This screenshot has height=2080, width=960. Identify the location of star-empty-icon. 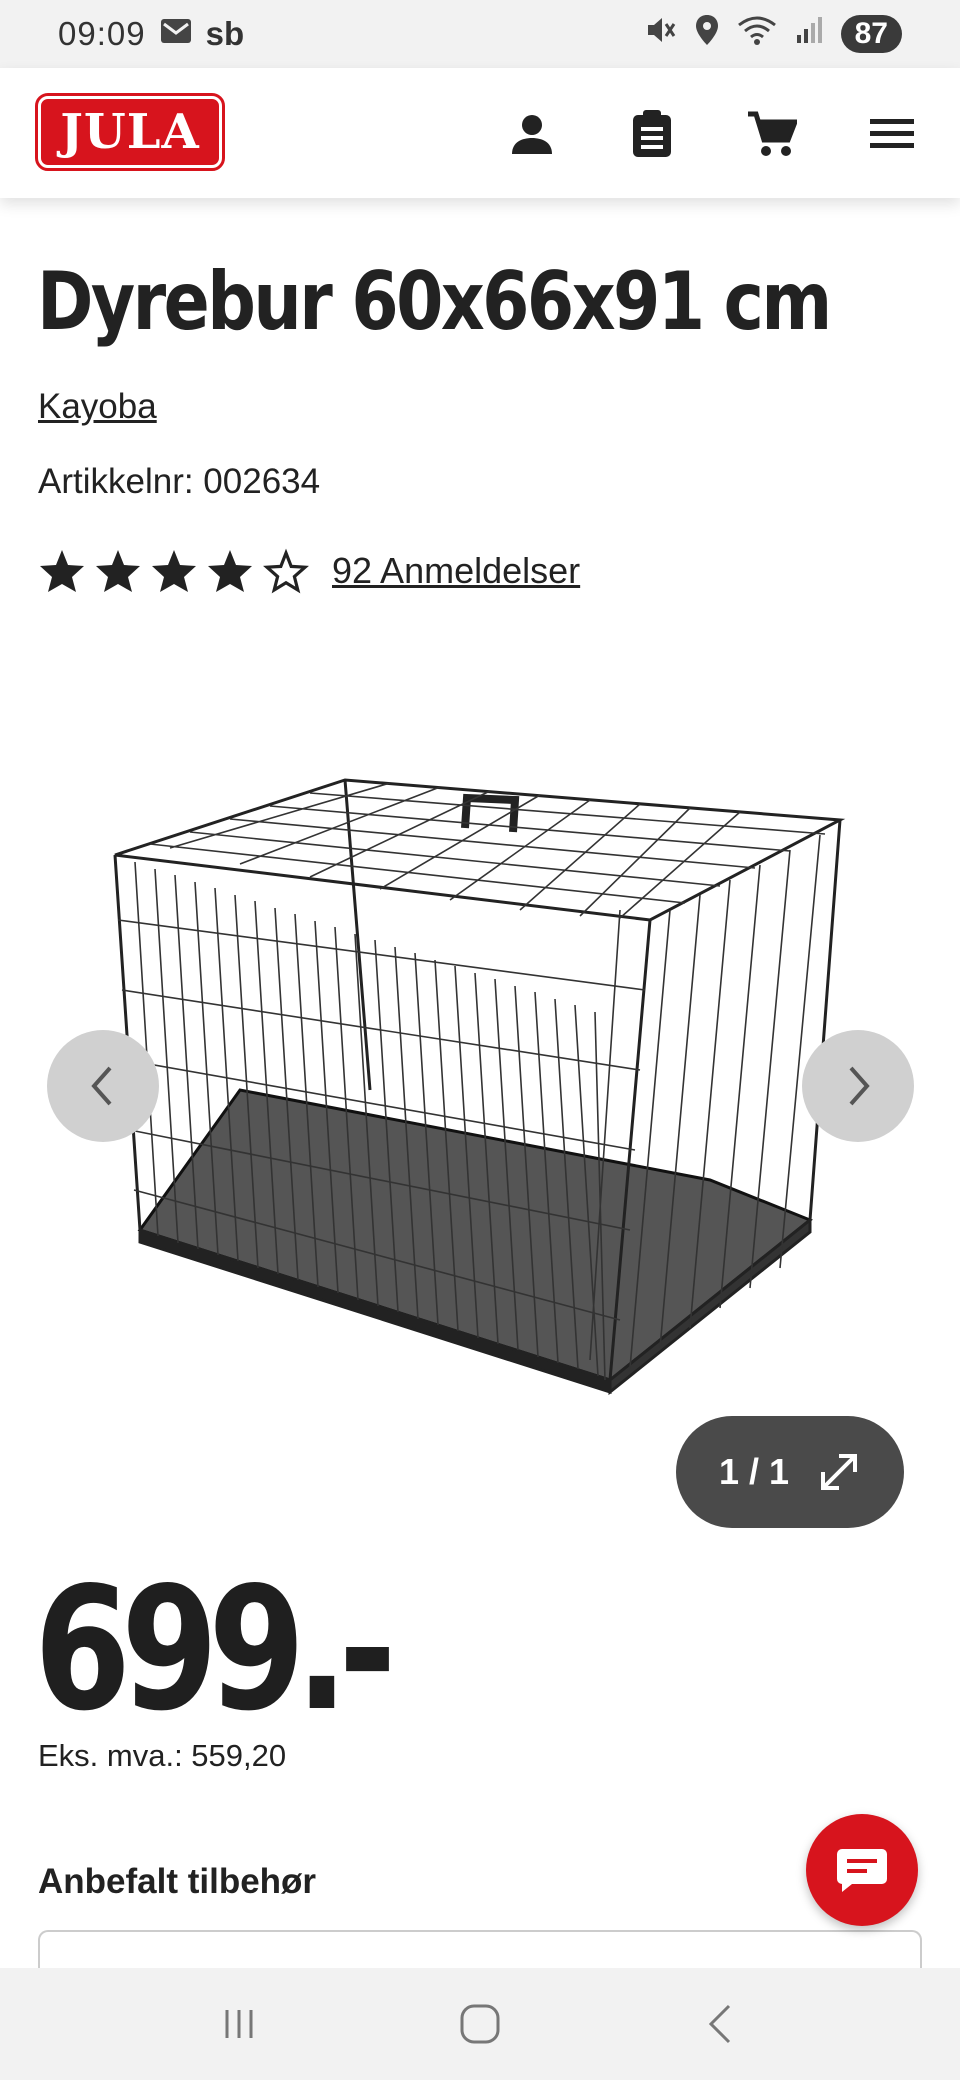
(286, 571).